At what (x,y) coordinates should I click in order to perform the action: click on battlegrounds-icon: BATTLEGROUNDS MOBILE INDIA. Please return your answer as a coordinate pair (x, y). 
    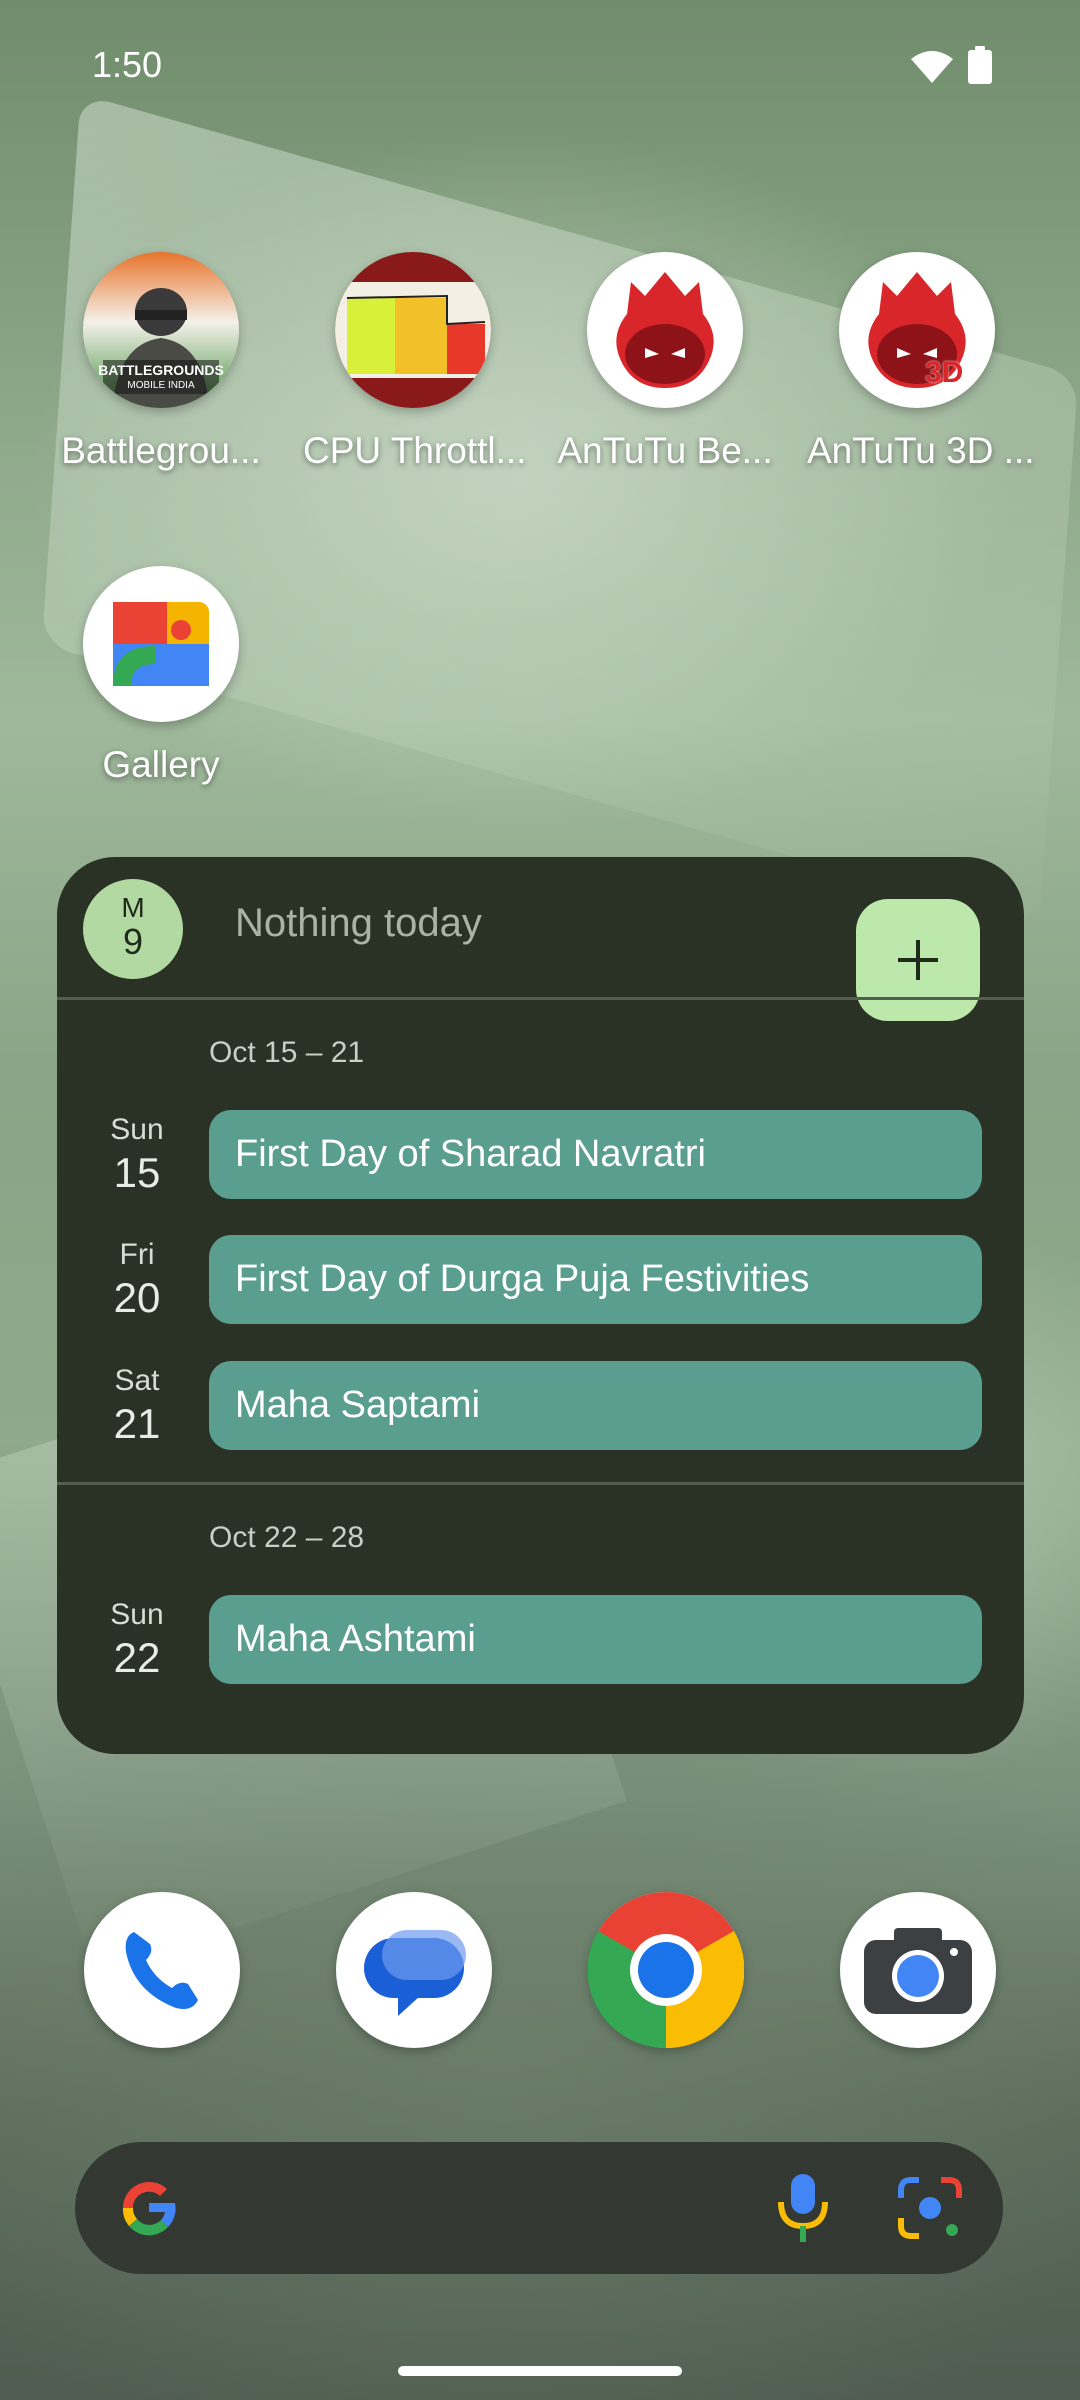
    Looking at the image, I should click on (161, 330).